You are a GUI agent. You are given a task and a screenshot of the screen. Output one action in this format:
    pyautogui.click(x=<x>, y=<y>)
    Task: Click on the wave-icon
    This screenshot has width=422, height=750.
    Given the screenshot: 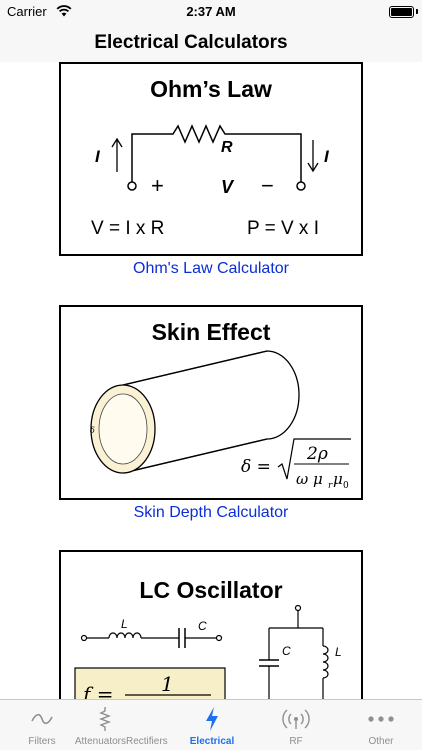 What is the action you would take?
    pyautogui.click(x=42, y=719)
    